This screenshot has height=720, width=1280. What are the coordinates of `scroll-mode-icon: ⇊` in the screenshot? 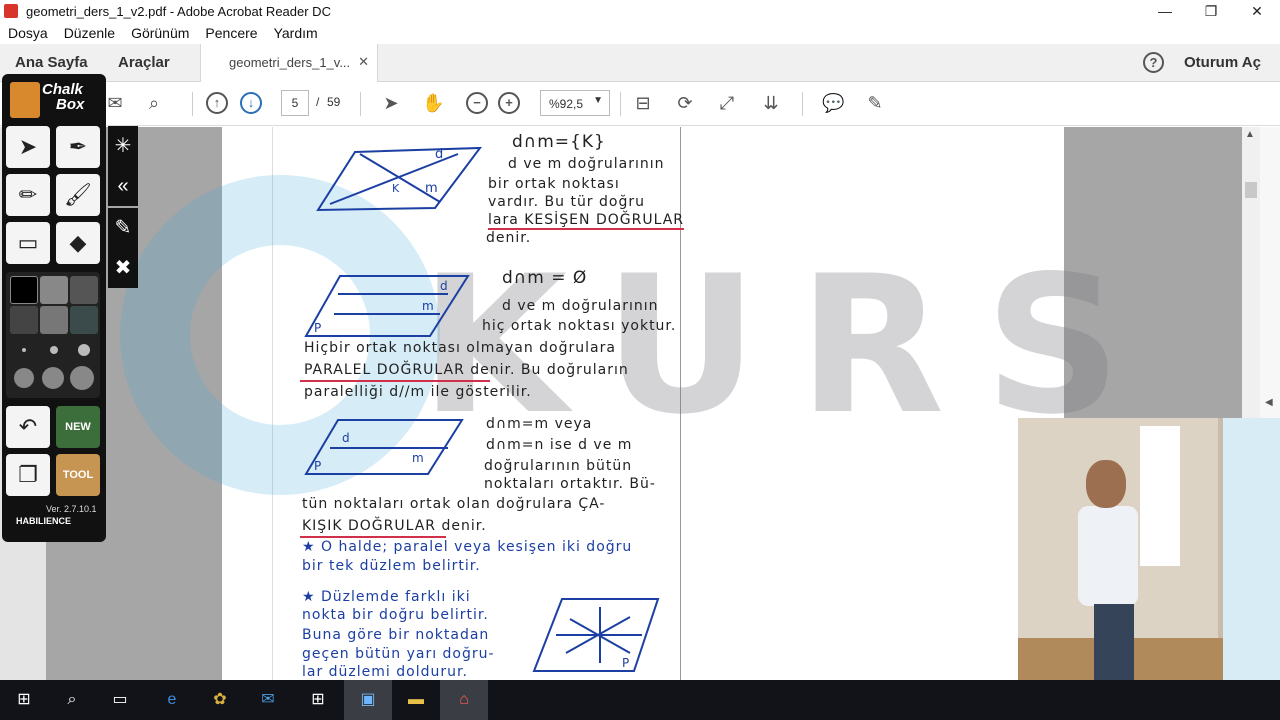 It's located at (771, 103).